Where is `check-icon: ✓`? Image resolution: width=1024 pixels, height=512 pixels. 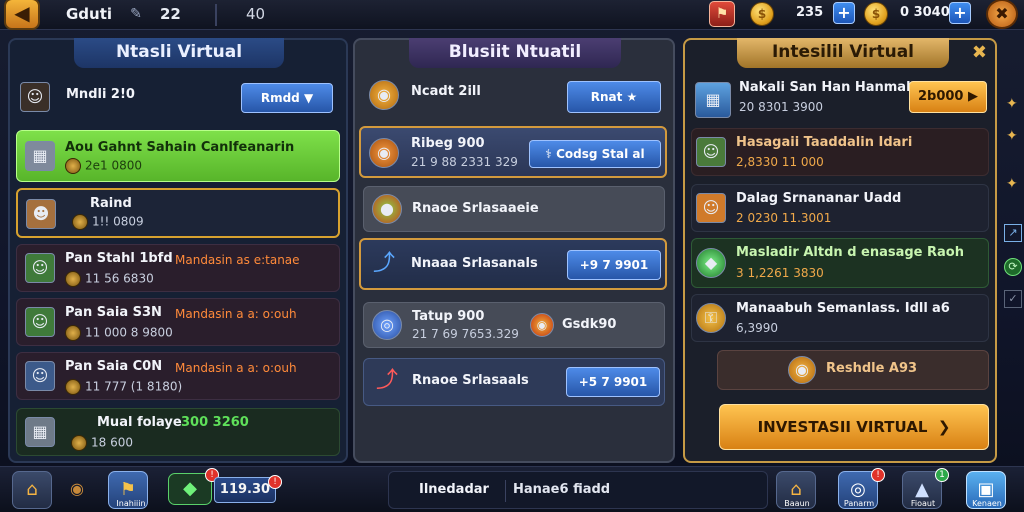
check-icon: ✓ is located at coordinates (1013, 299).